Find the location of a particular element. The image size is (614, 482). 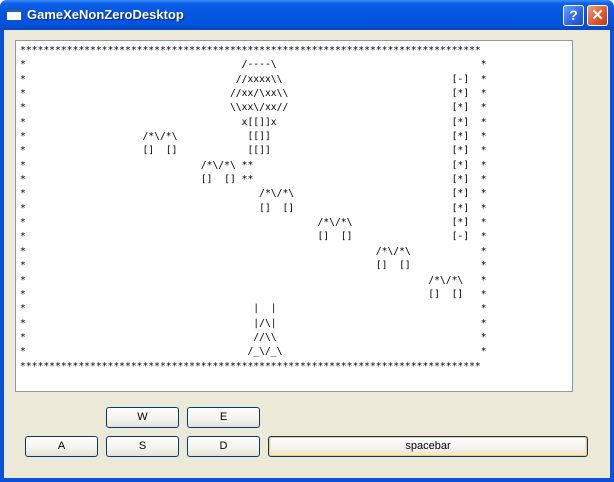

close-icon: ✕ is located at coordinates (597, 15).